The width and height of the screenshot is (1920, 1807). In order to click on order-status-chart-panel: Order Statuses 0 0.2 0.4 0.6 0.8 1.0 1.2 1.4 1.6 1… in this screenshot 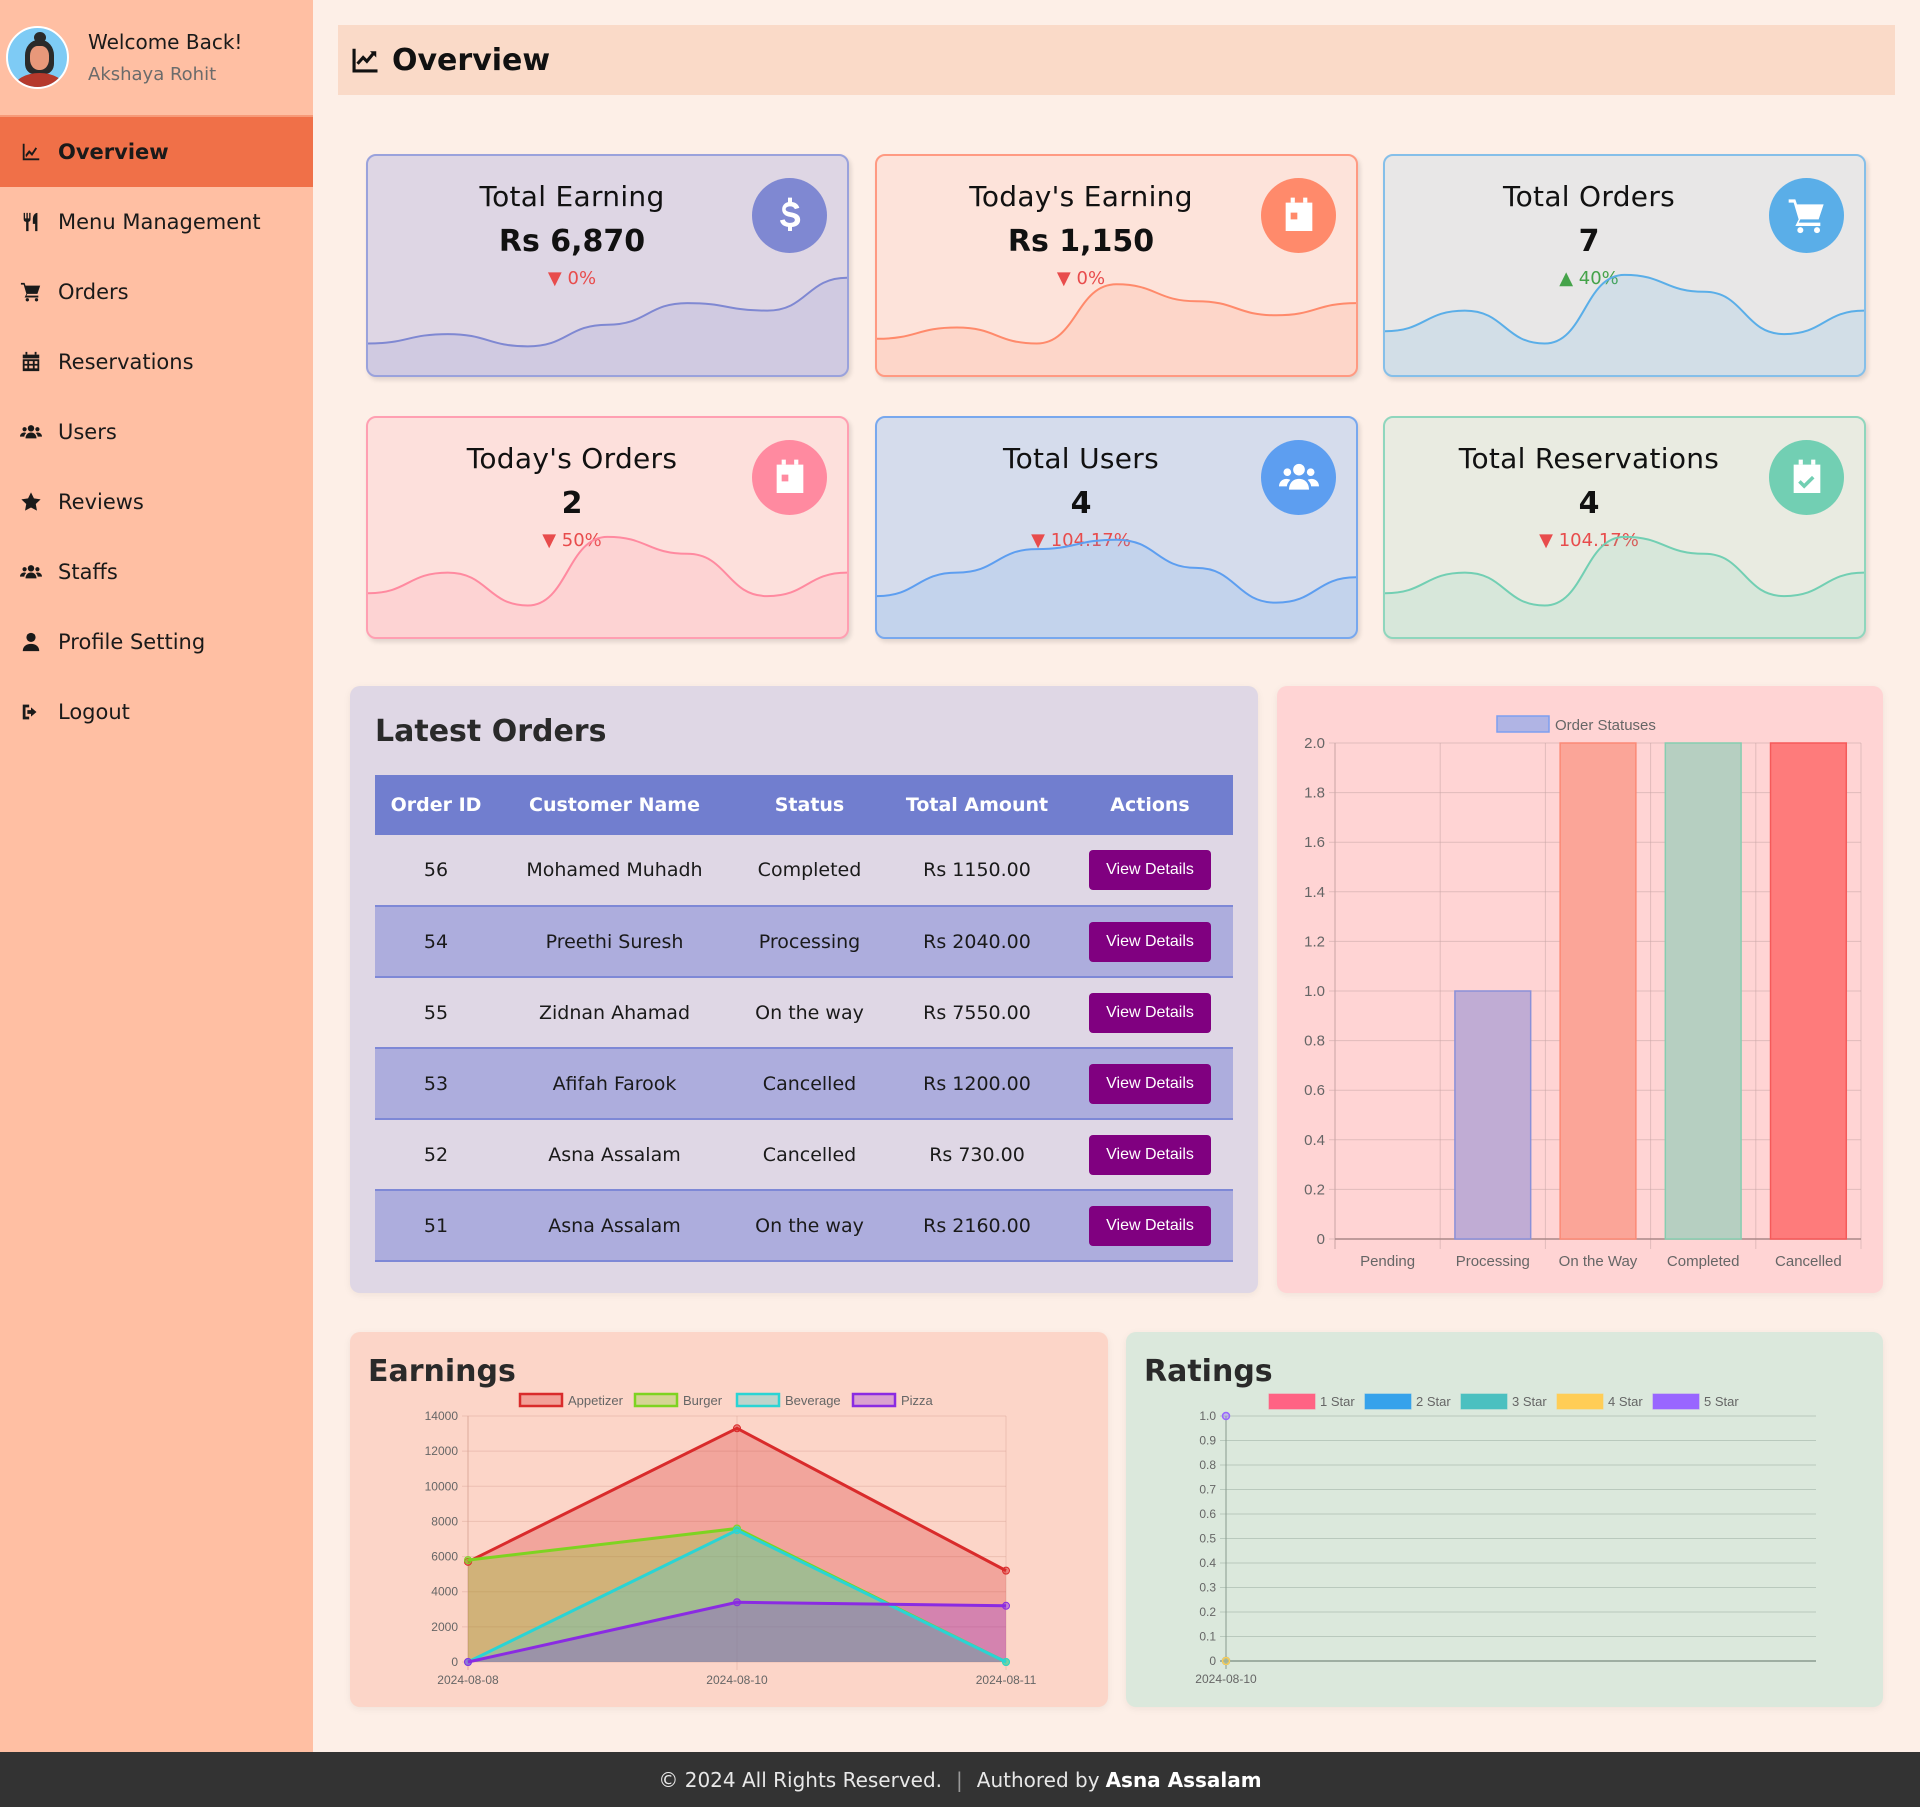, I will do `click(1580, 989)`.